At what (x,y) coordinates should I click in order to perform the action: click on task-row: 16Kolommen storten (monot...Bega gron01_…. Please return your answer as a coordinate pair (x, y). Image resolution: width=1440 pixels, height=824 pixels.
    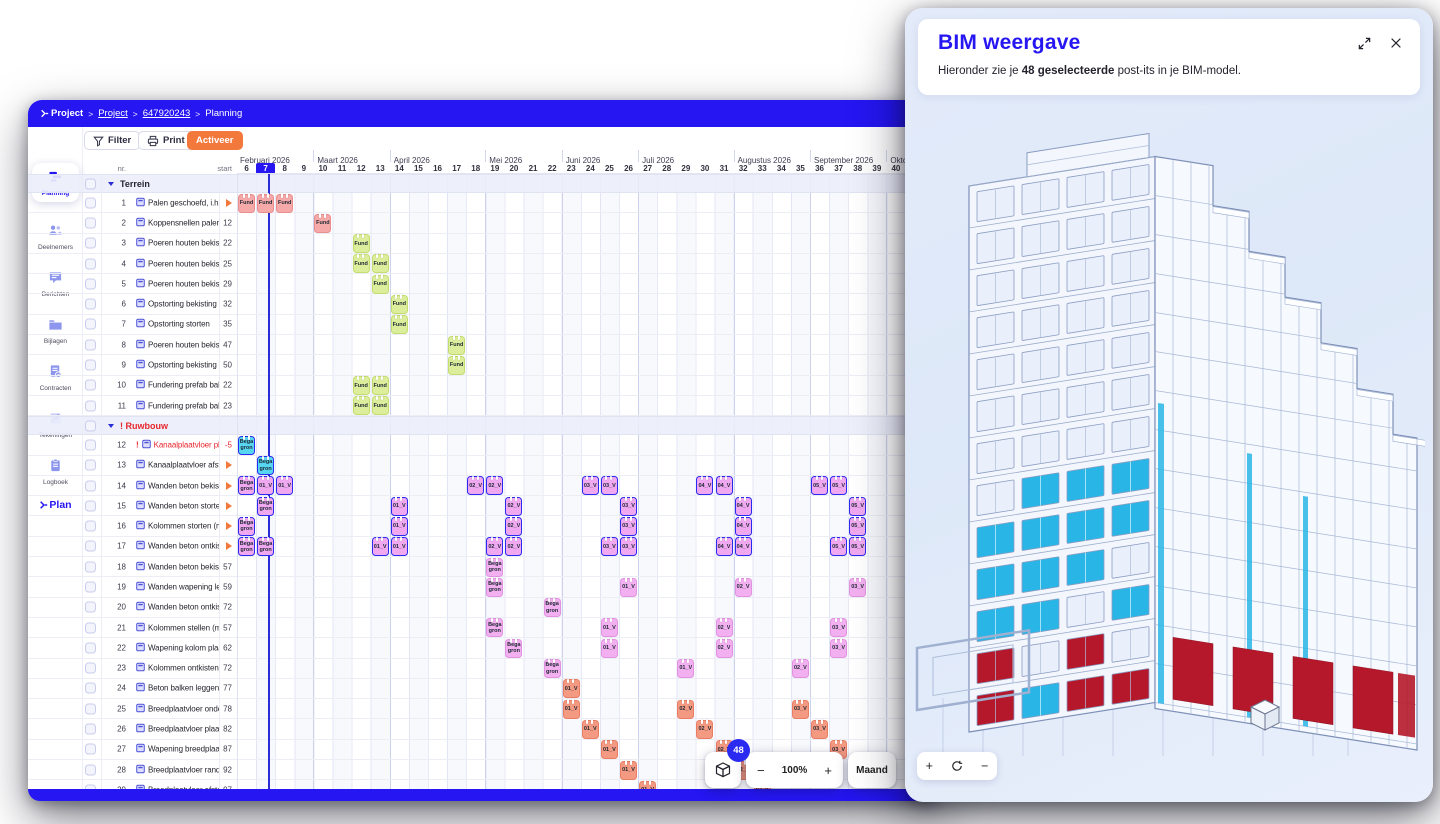
    Looking at the image, I should click on (484, 526).